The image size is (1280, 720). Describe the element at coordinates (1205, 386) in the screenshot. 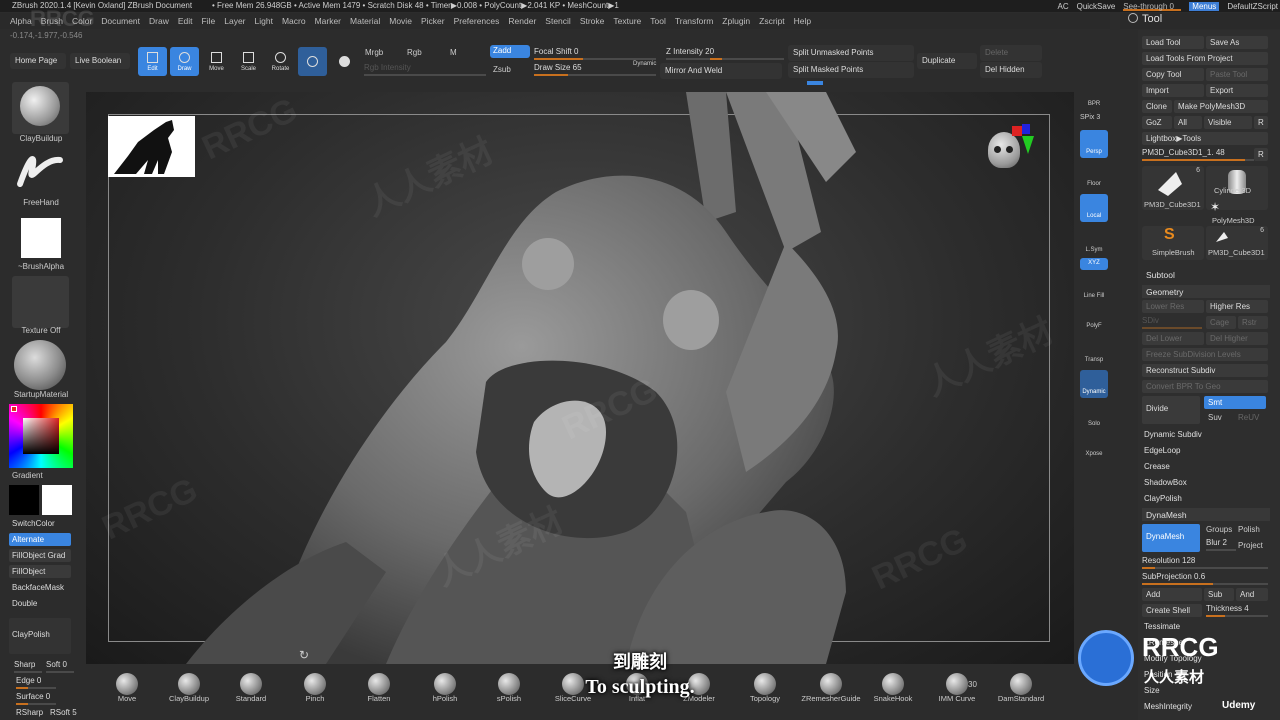

I see `convert-bpr-button: Convert BPR To Geo` at that location.